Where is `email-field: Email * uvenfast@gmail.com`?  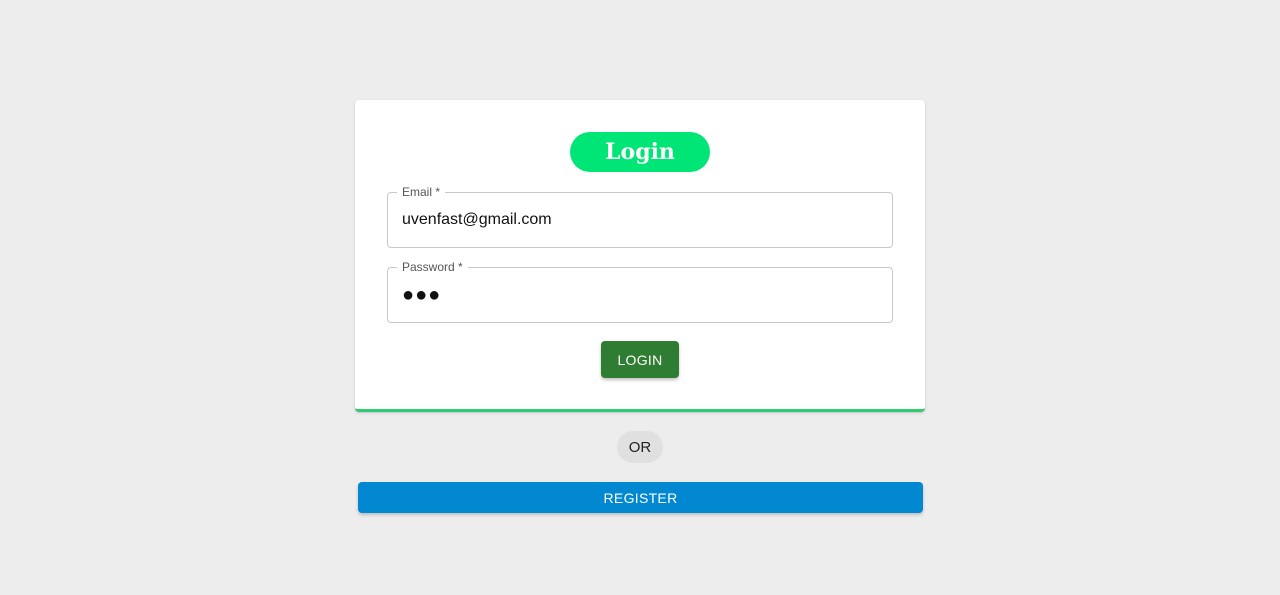
email-field: Email * uvenfast@gmail.com is located at coordinates (640, 216).